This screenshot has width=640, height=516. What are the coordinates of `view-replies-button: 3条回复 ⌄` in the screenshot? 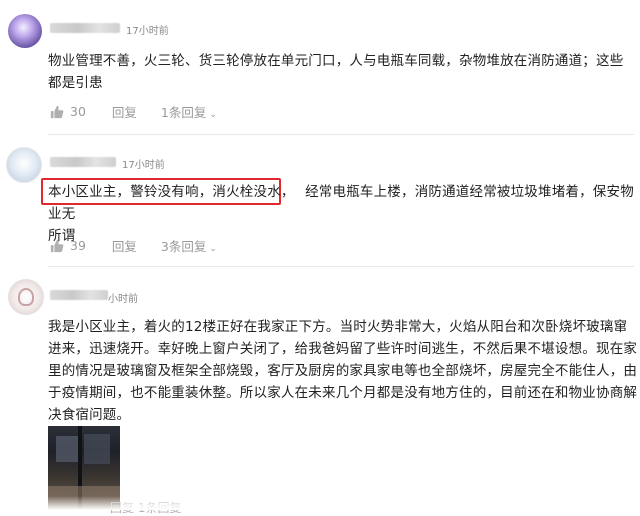 It's located at (189, 245).